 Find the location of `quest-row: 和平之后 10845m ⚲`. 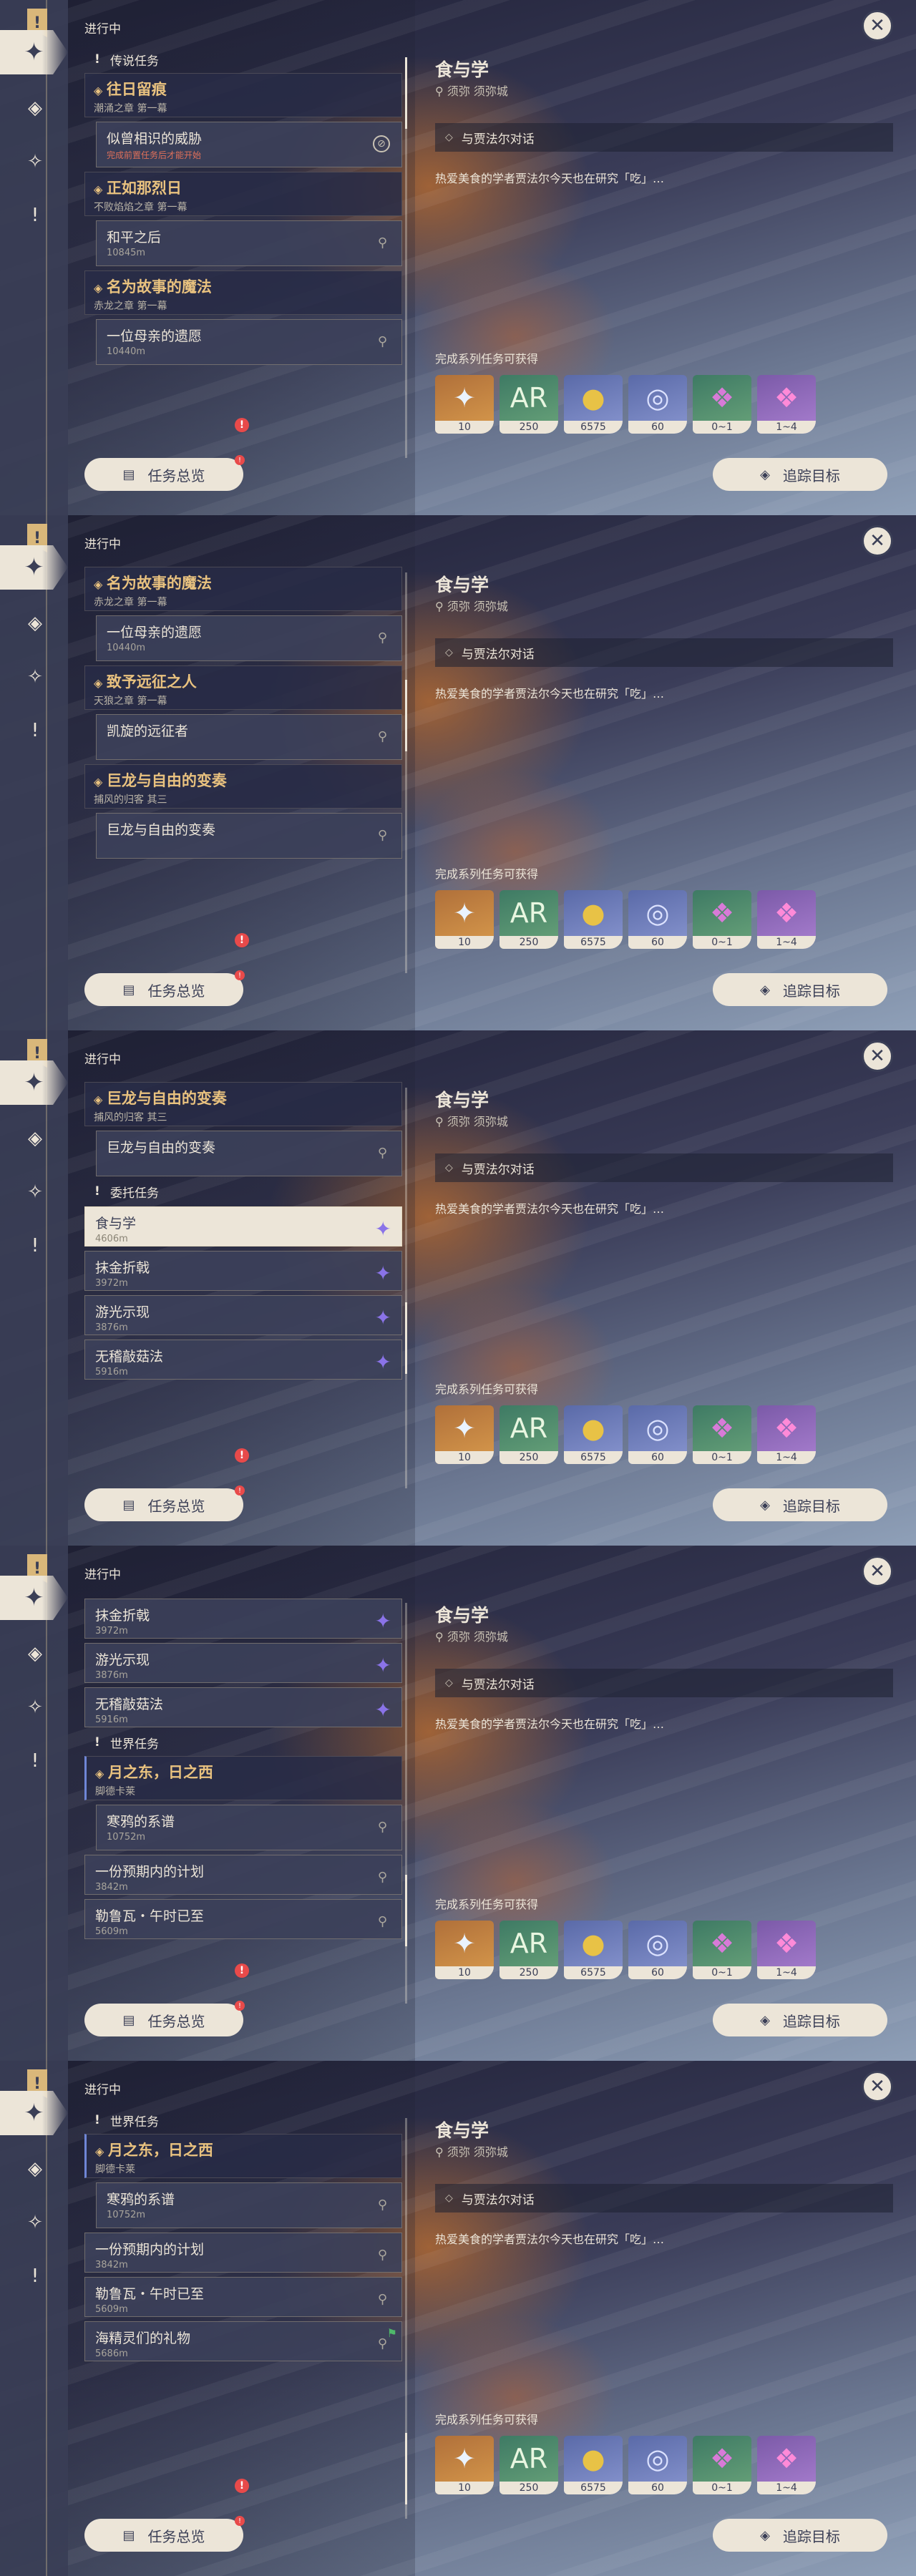

quest-row: 和平之后 10845m ⚲ is located at coordinates (249, 243).